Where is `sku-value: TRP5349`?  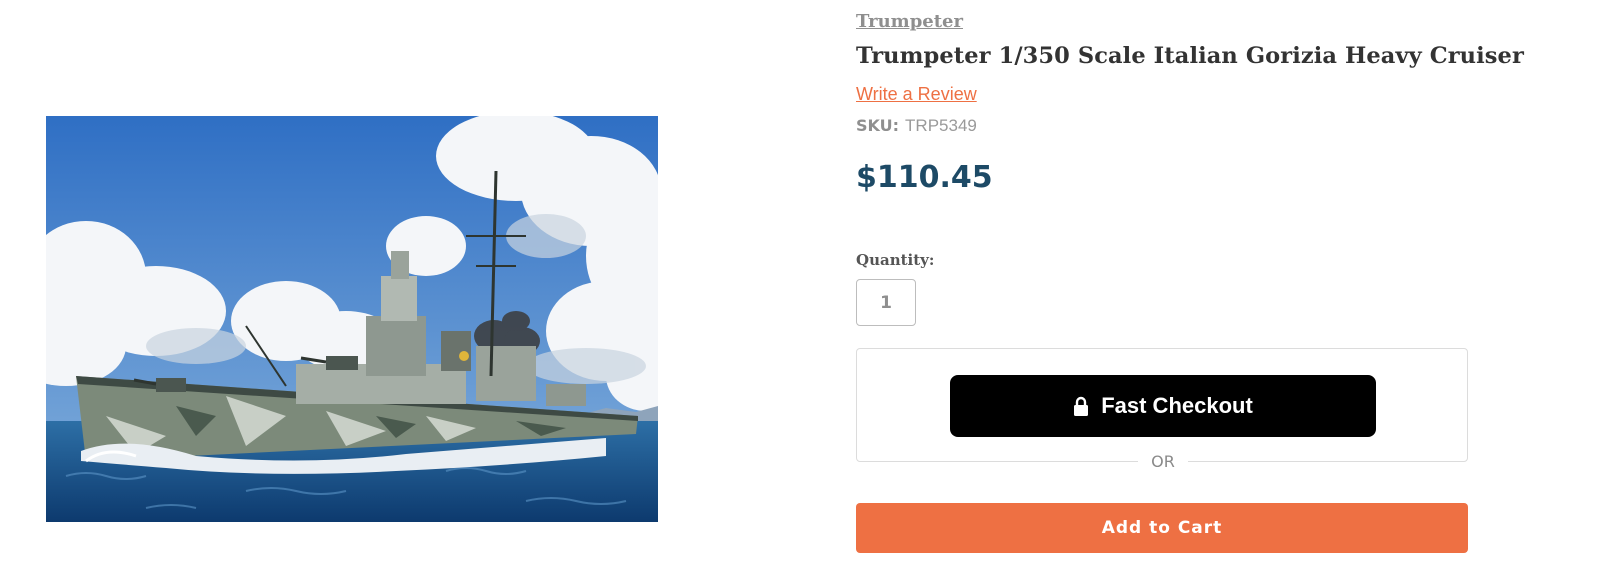
sku-value: TRP5349 is located at coordinates (941, 125).